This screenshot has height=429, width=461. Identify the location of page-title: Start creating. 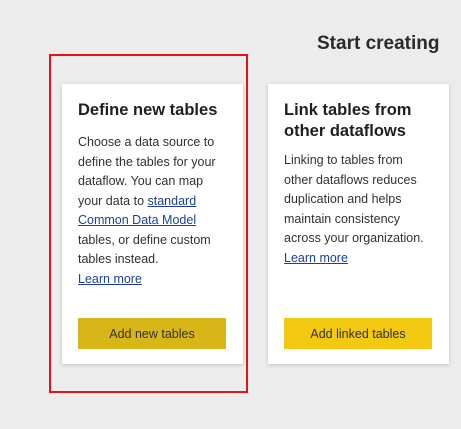
(378, 43).